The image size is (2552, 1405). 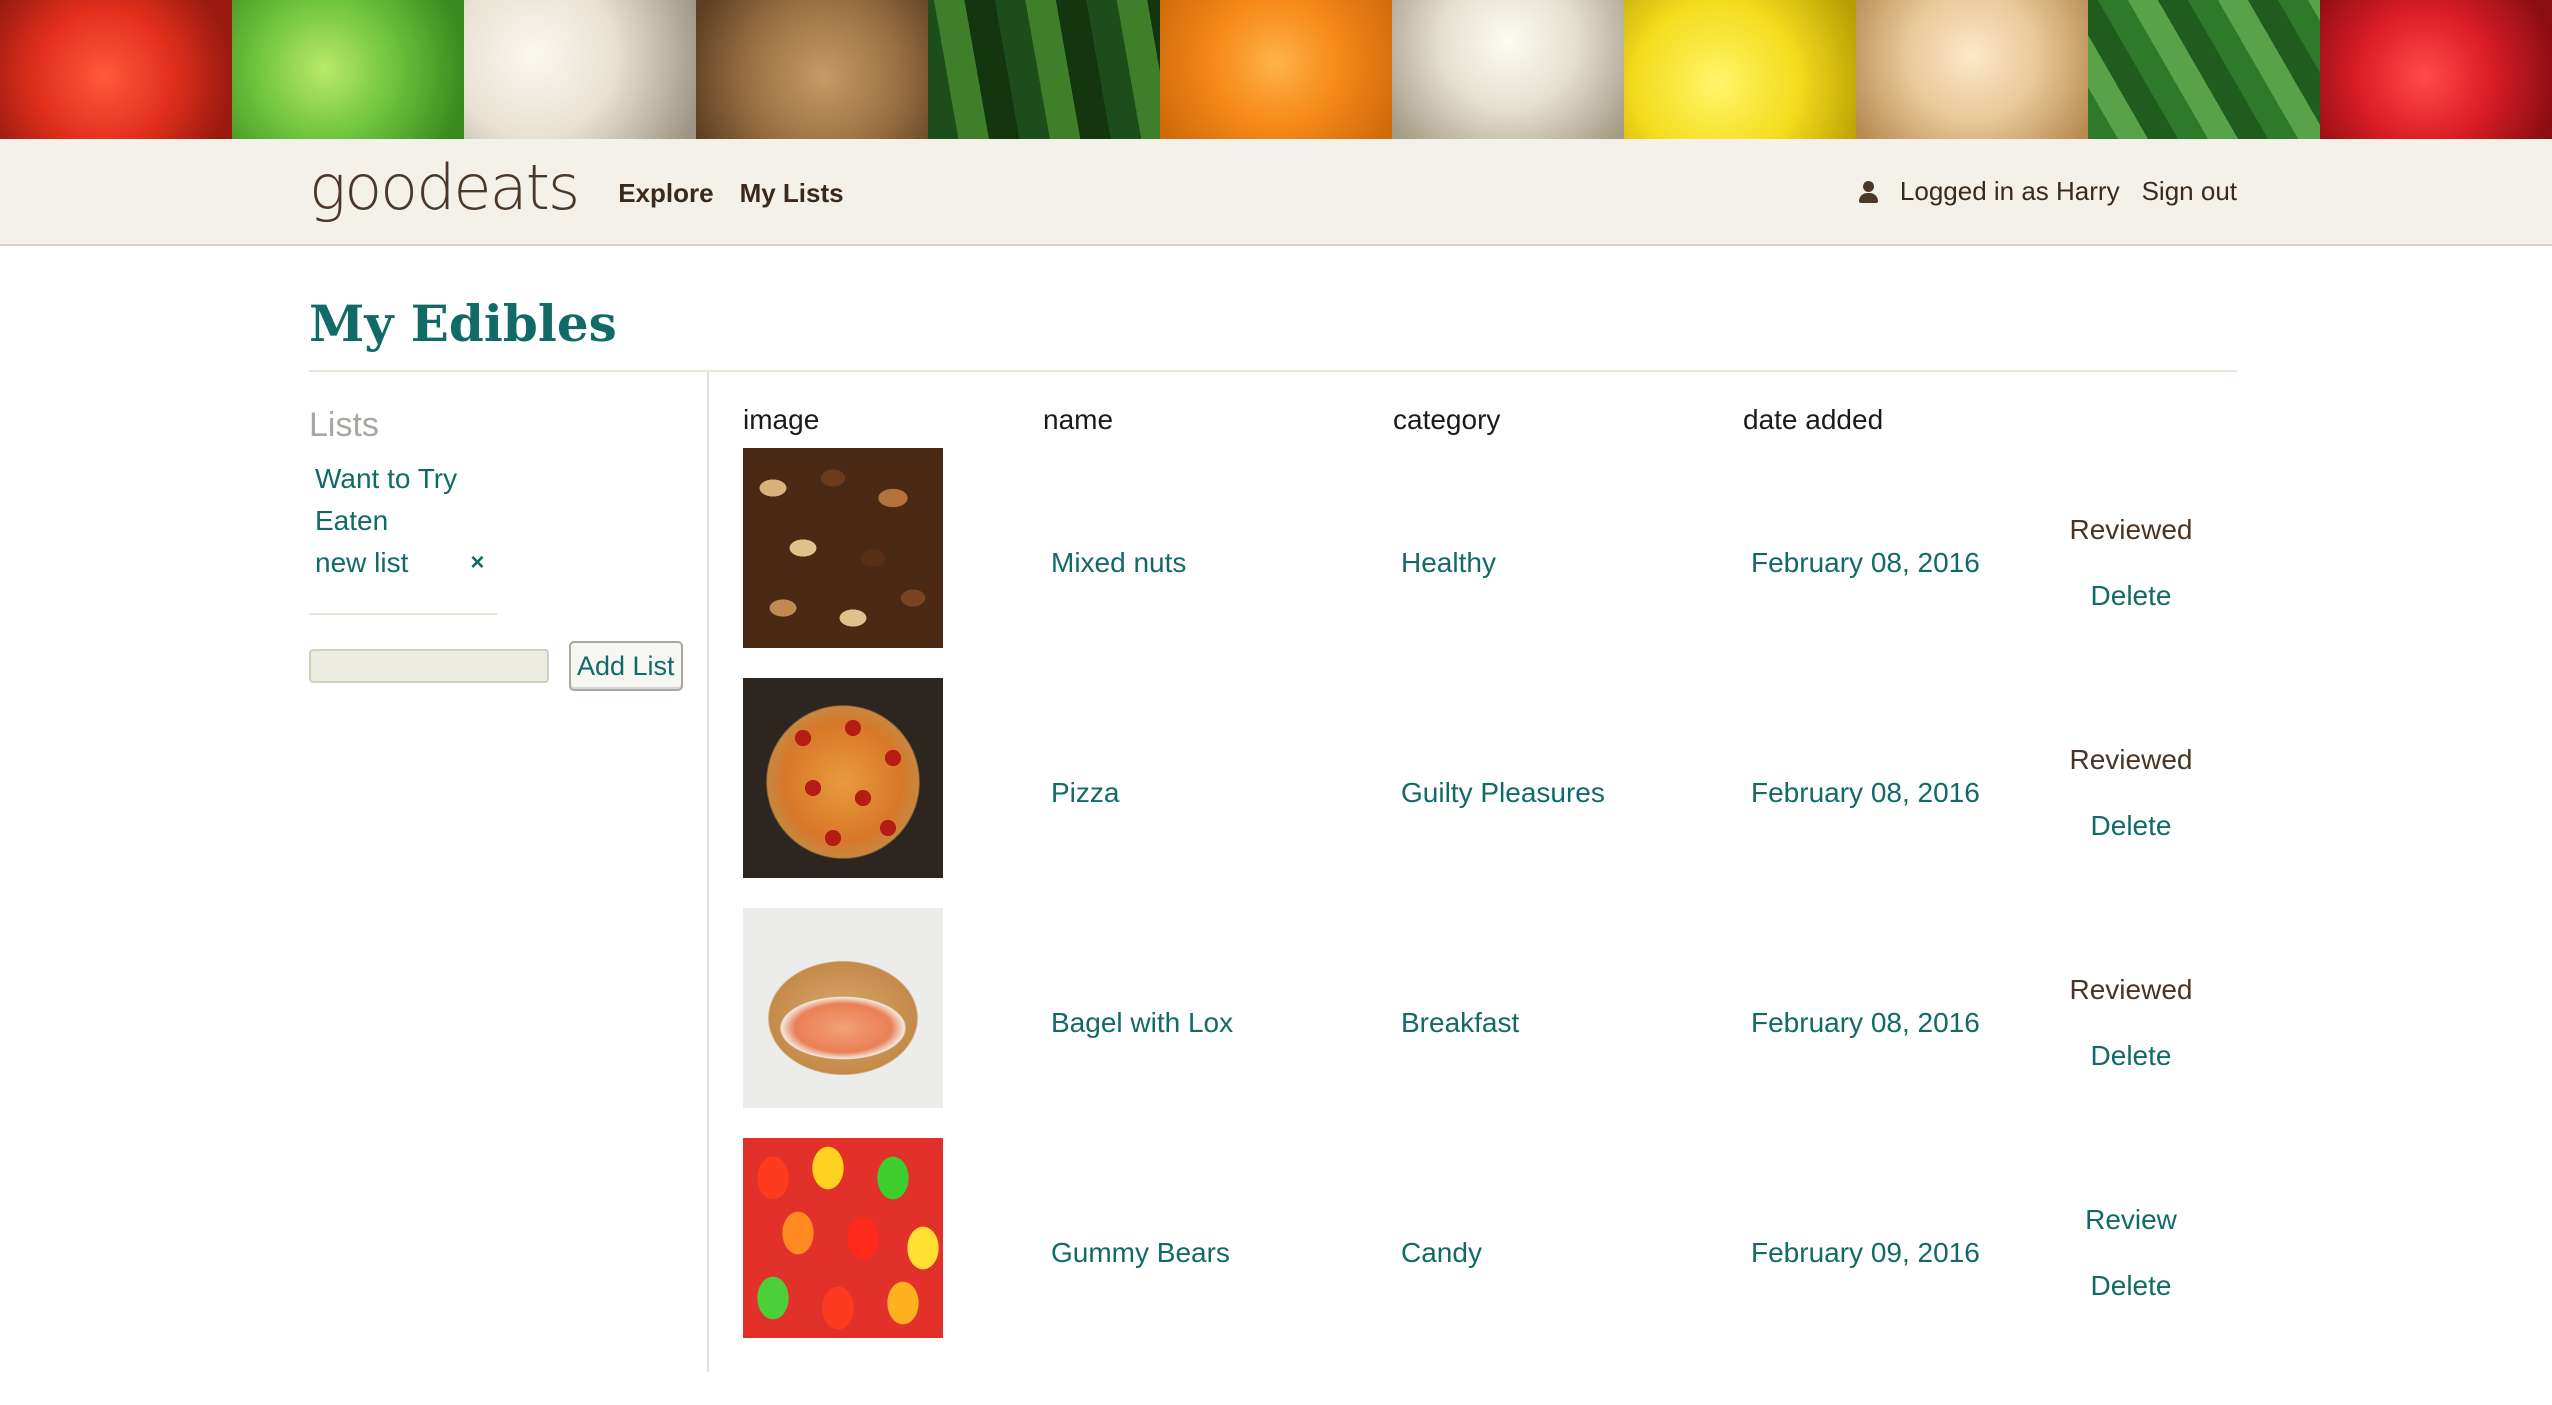 What do you see at coordinates (2131, 1220) in the screenshot?
I see `review-link: Review` at bounding box center [2131, 1220].